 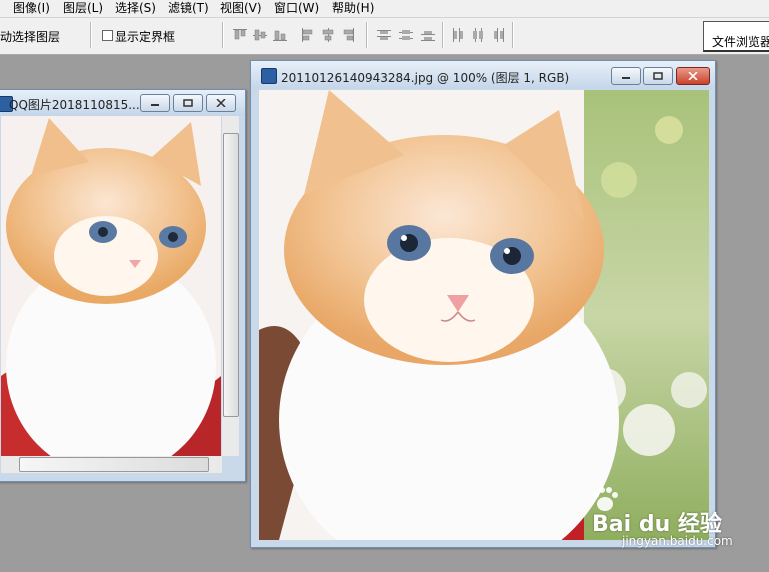 What do you see at coordinates (328, 35) in the screenshot?
I see `align-hcenter-icon` at bounding box center [328, 35].